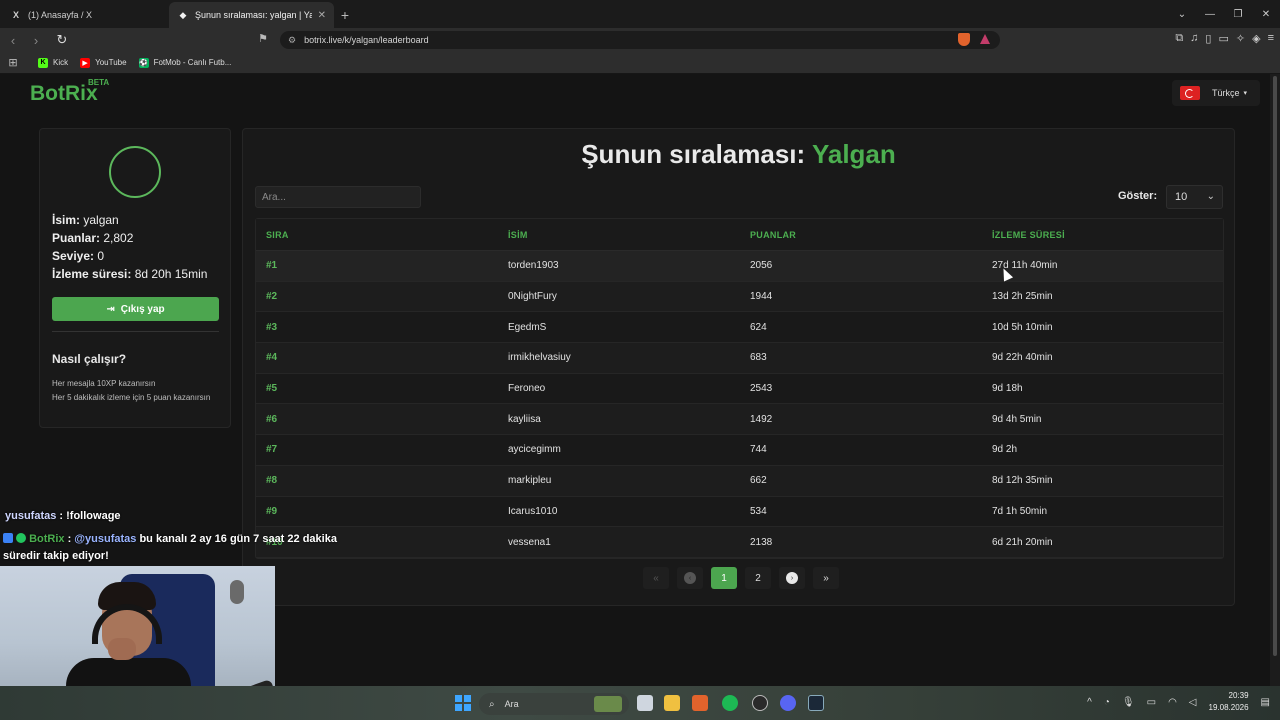 Image resolution: width=1280 pixels, height=720 pixels. What do you see at coordinates (758, 578) in the screenshot?
I see `page-button-2: 2` at bounding box center [758, 578].